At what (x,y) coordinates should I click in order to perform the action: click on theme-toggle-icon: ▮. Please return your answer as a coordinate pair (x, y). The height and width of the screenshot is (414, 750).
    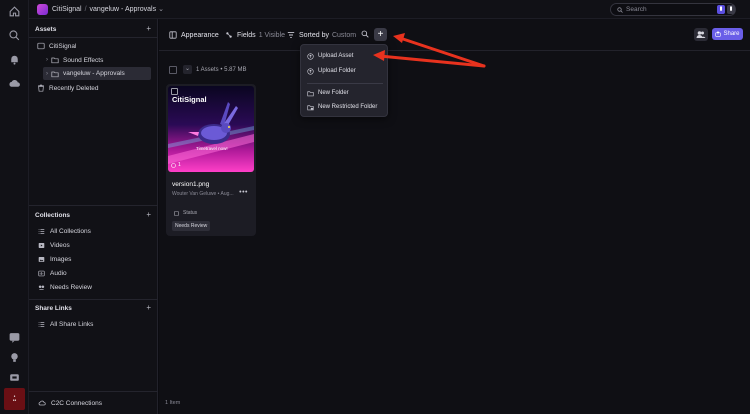
    Looking at the image, I should click on (731, 9).